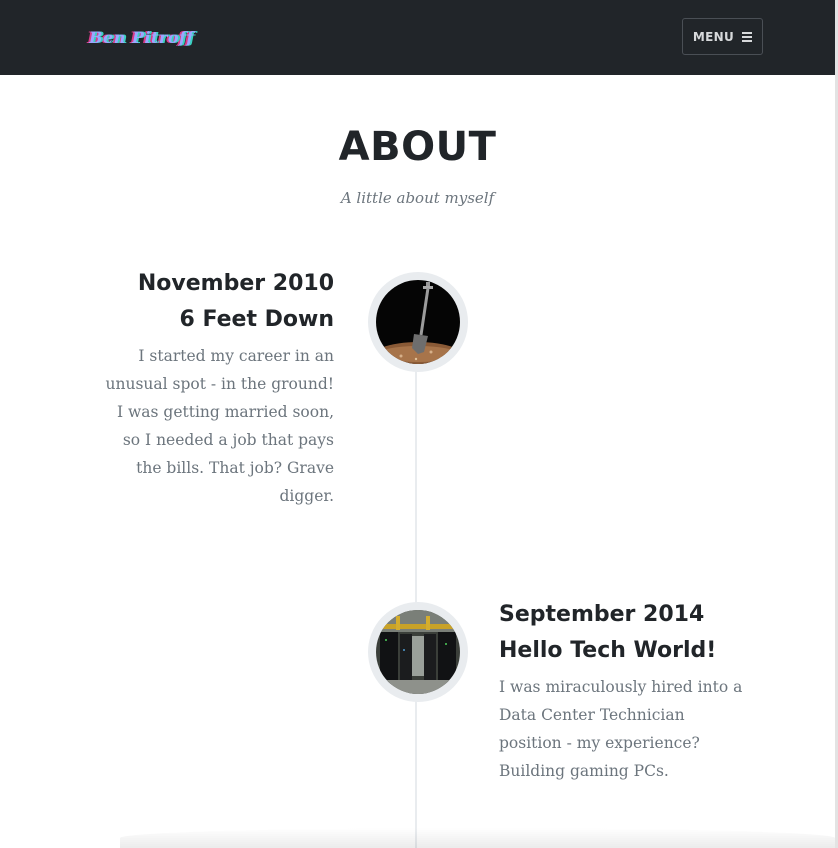  I want to click on timeline-title: Hello Tech World!, so click(608, 650).